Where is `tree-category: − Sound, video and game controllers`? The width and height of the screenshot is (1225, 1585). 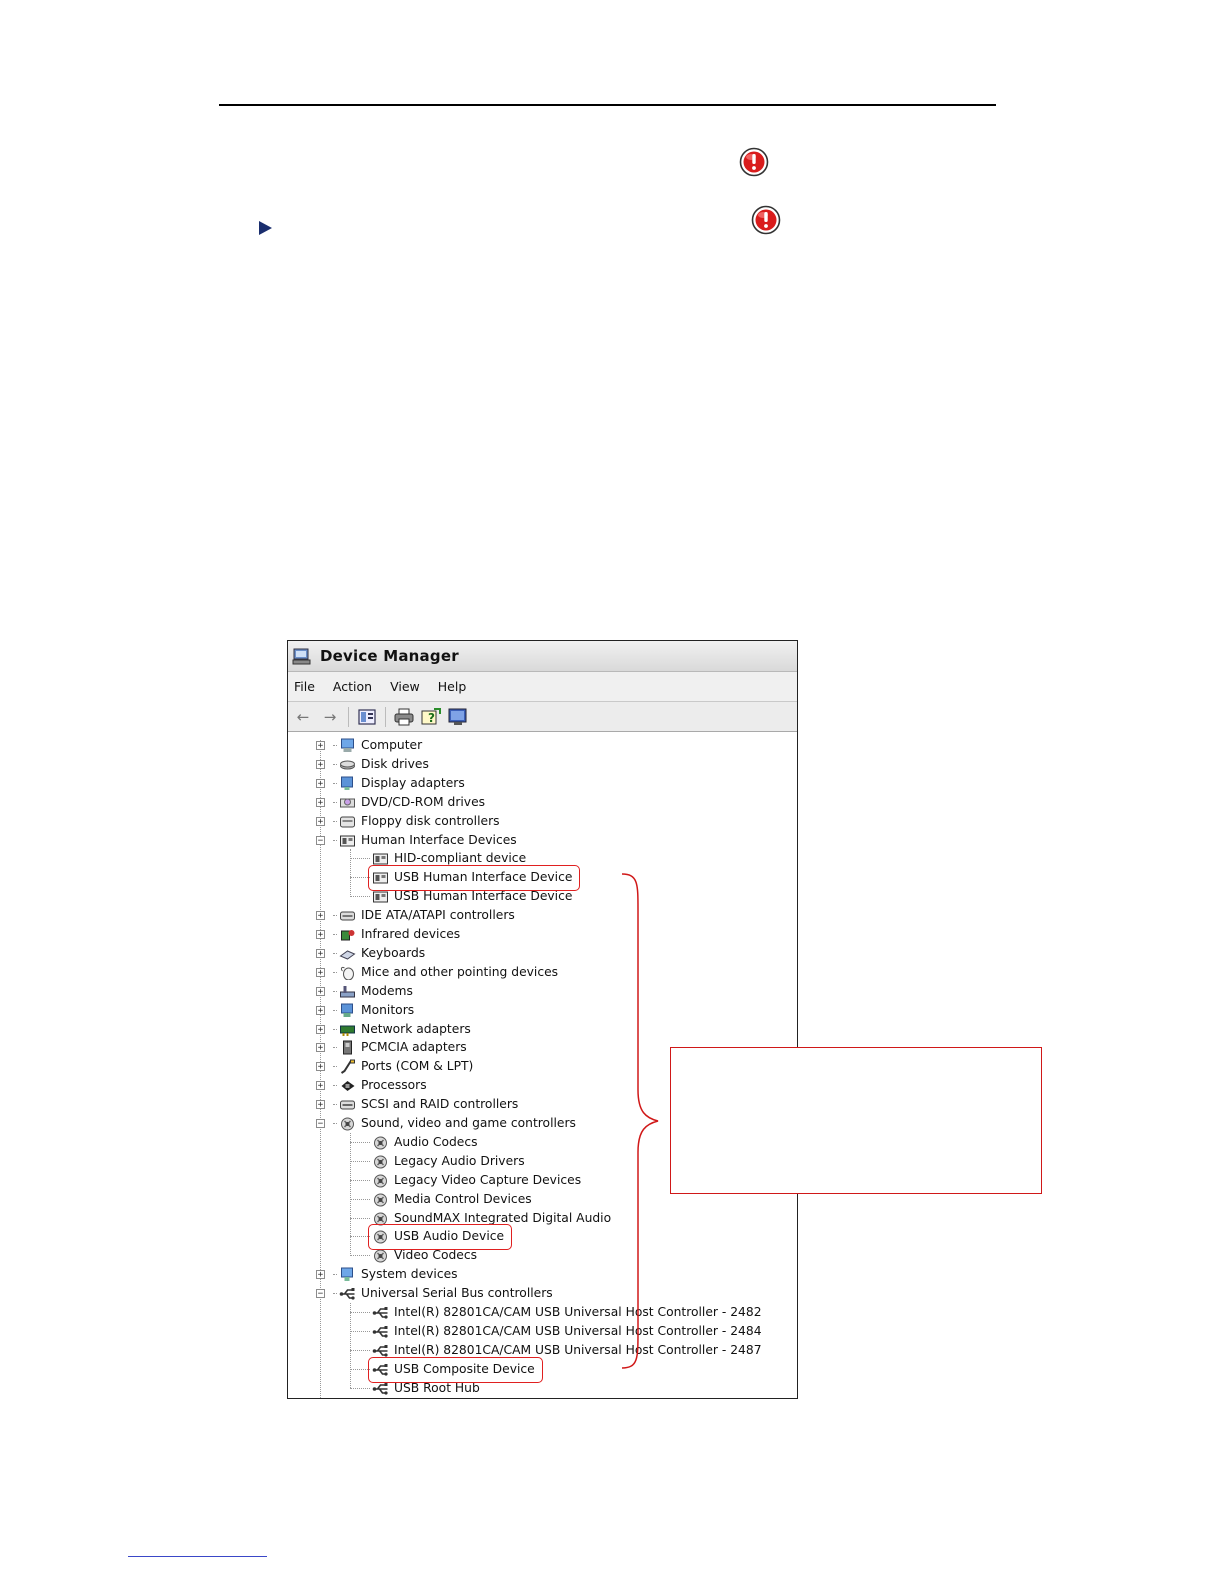 tree-category: − Sound, video and game controllers is located at coordinates (446, 1123).